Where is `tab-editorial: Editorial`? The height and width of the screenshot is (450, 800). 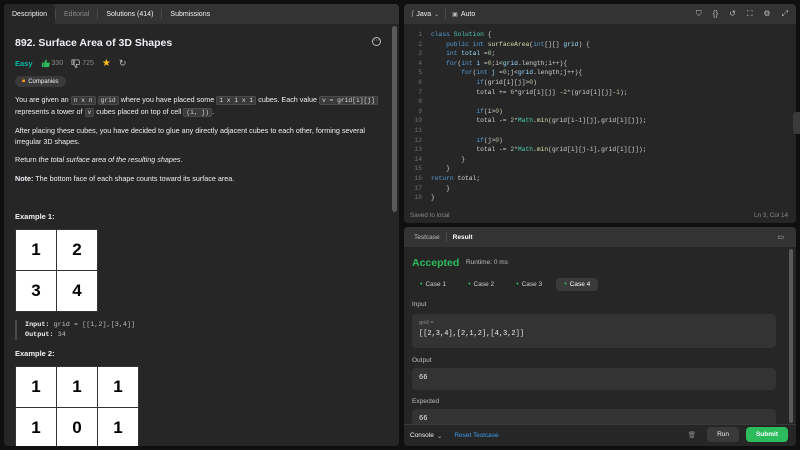 tab-editorial: Editorial is located at coordinates (76, 14).